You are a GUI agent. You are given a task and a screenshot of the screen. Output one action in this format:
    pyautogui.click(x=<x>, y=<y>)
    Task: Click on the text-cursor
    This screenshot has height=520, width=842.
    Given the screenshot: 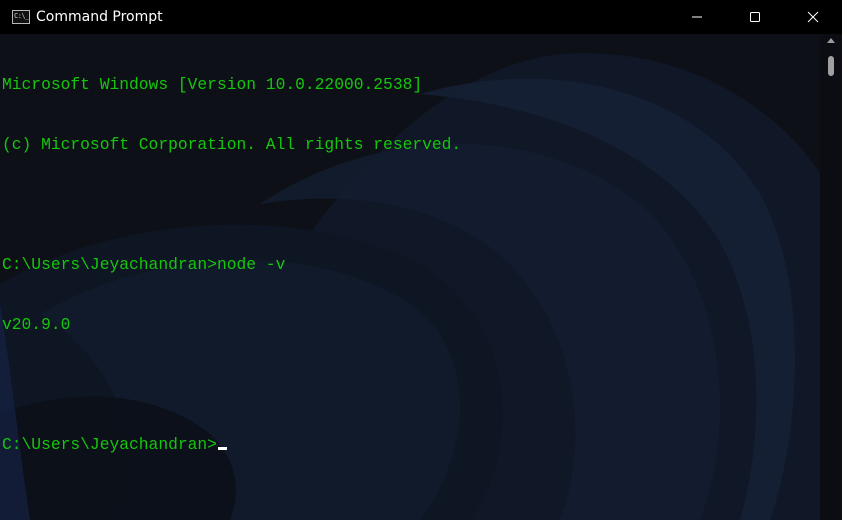 What is the action you would take?
    pyautogui.click(x=222, y=448)
    